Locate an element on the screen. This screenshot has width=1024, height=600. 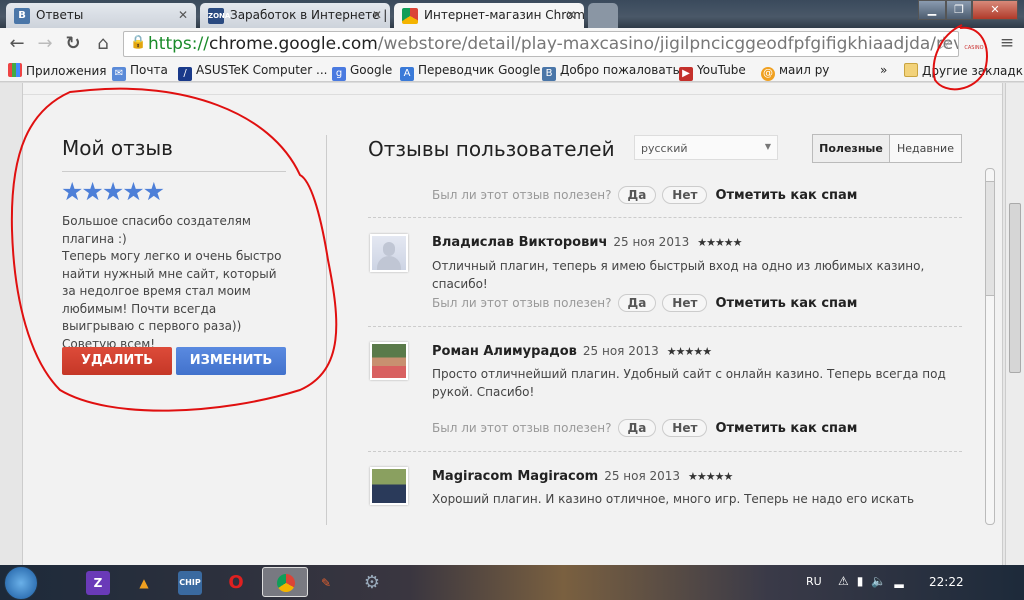
annotation-circle-extension is located at coordinates (960, 57).